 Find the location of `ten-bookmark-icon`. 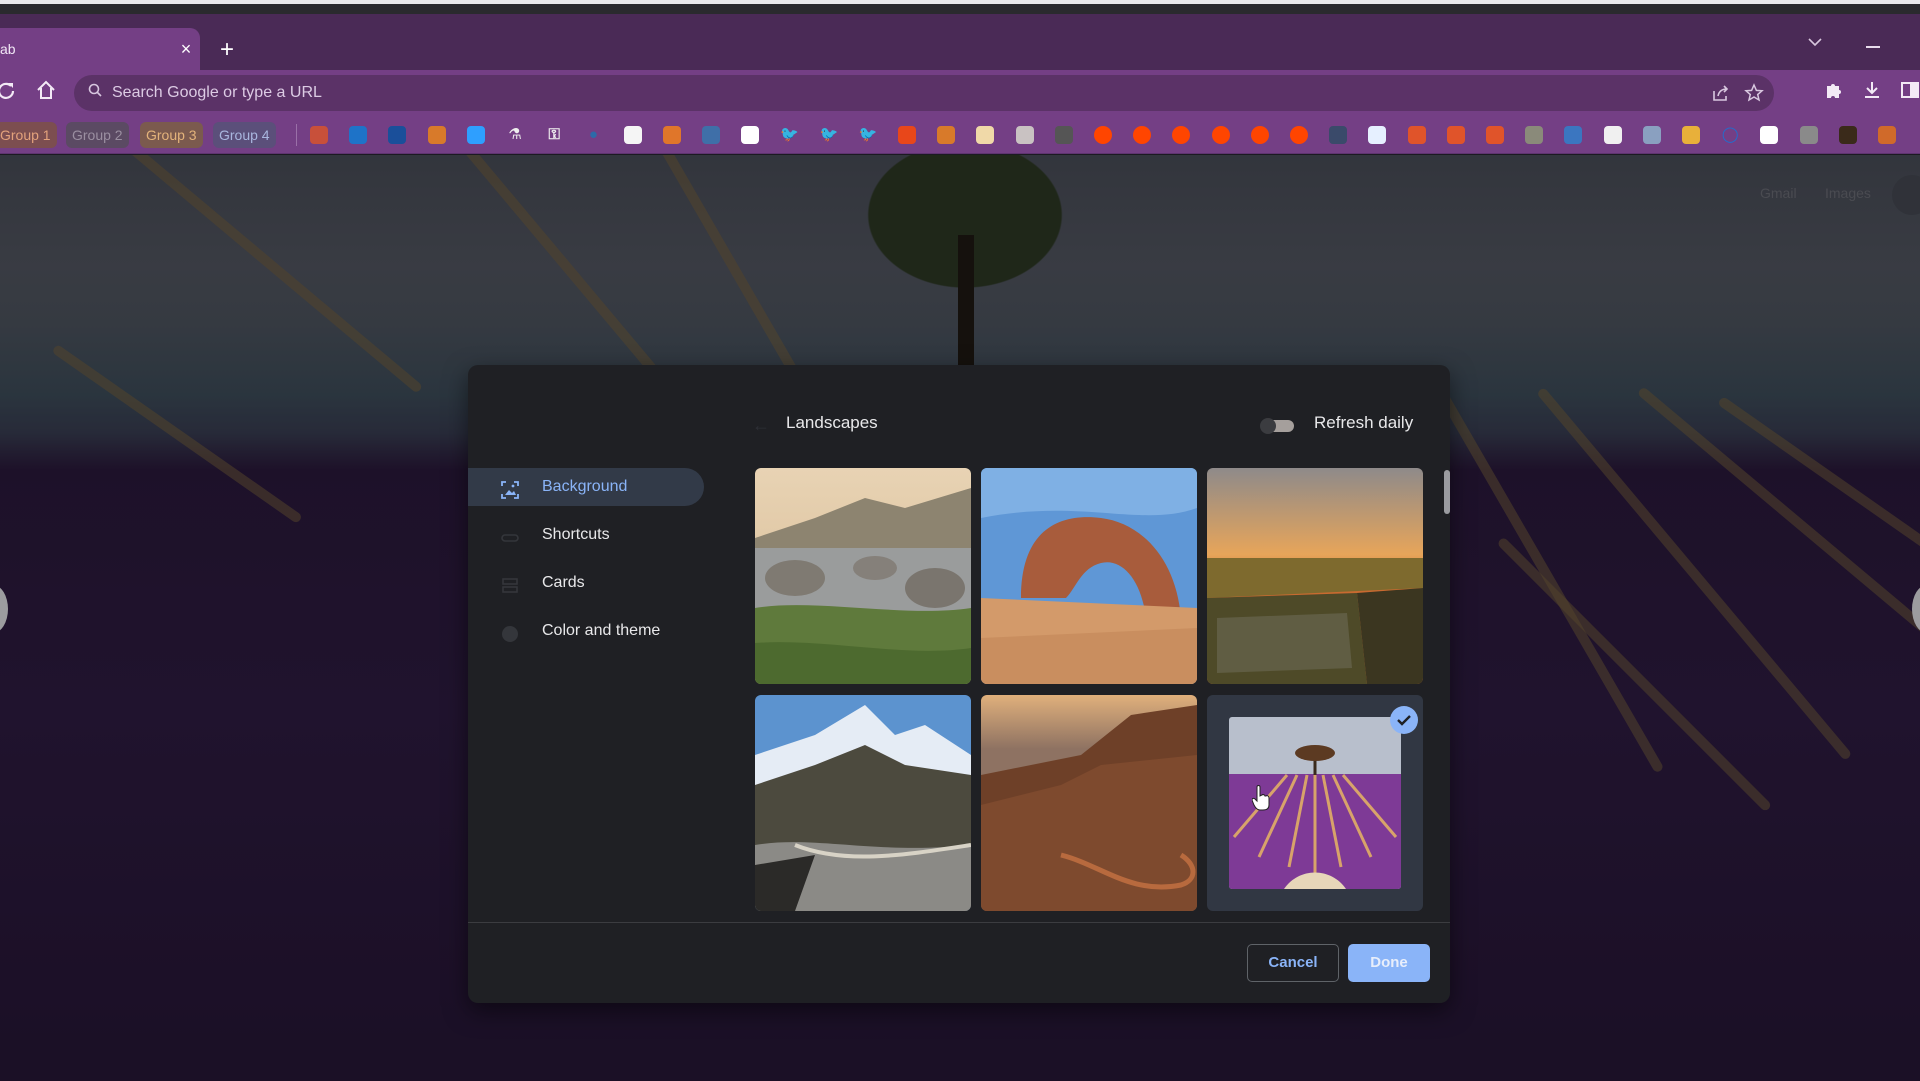

ten-bookmark-icon is located at coordinates (946, 135).